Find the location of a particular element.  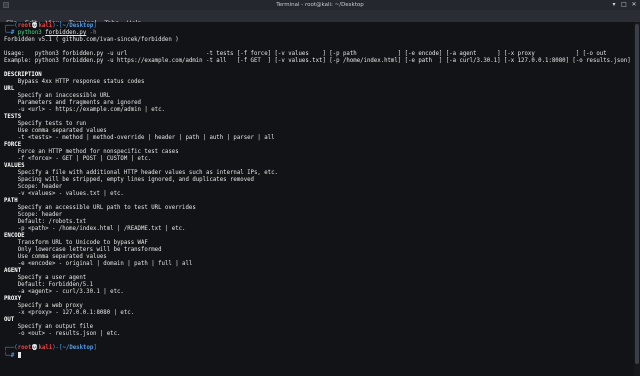

command-line: └─# python3 forbidden.py -h is located at coordinates (50, 33).